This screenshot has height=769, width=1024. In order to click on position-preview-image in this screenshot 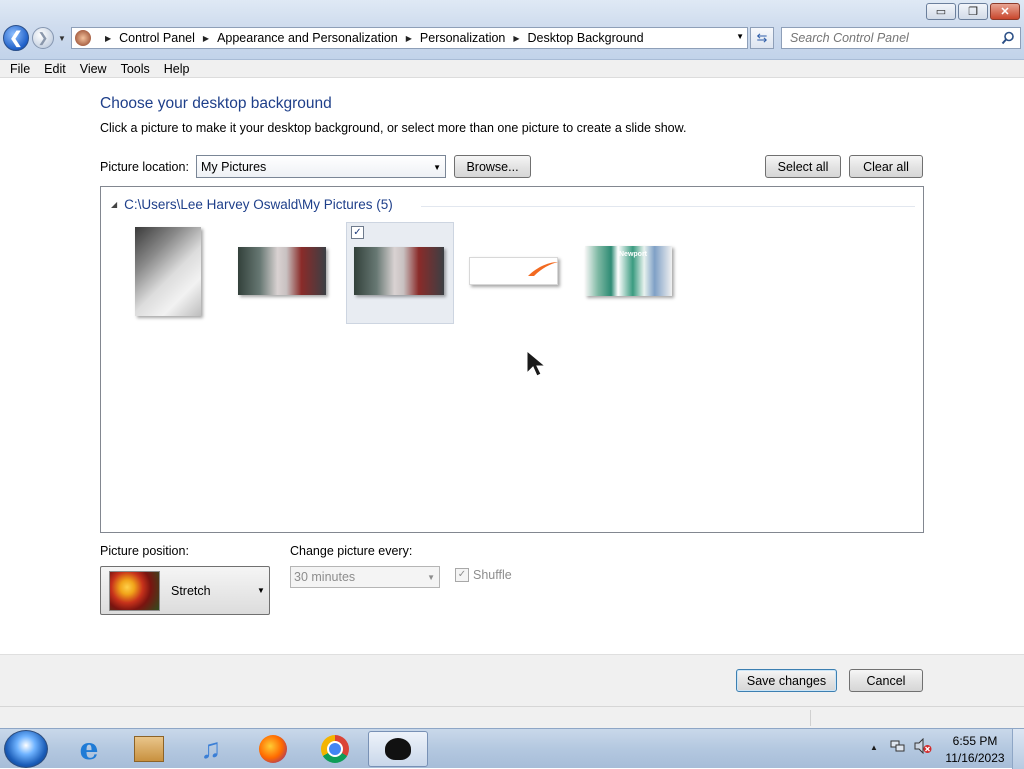, I will do `click(134, 591)`.